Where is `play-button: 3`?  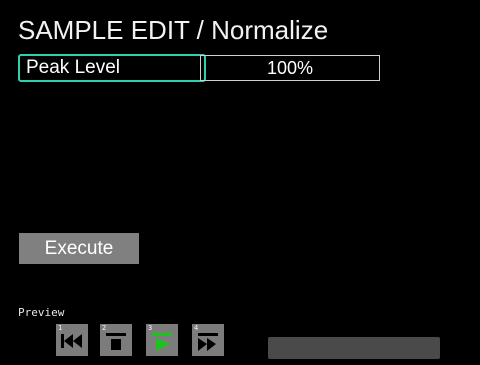 play-button: 3 is located at coordinates (162, 340).